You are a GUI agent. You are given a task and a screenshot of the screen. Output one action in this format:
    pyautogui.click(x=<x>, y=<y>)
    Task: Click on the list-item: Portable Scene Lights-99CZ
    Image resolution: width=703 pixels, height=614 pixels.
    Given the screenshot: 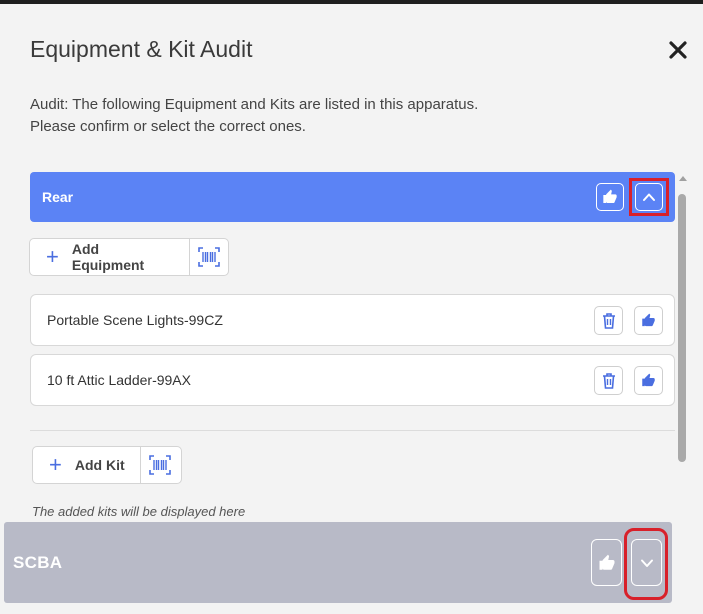 What is the action you would take?
    pyautogui.click(x=352, y=320)
    